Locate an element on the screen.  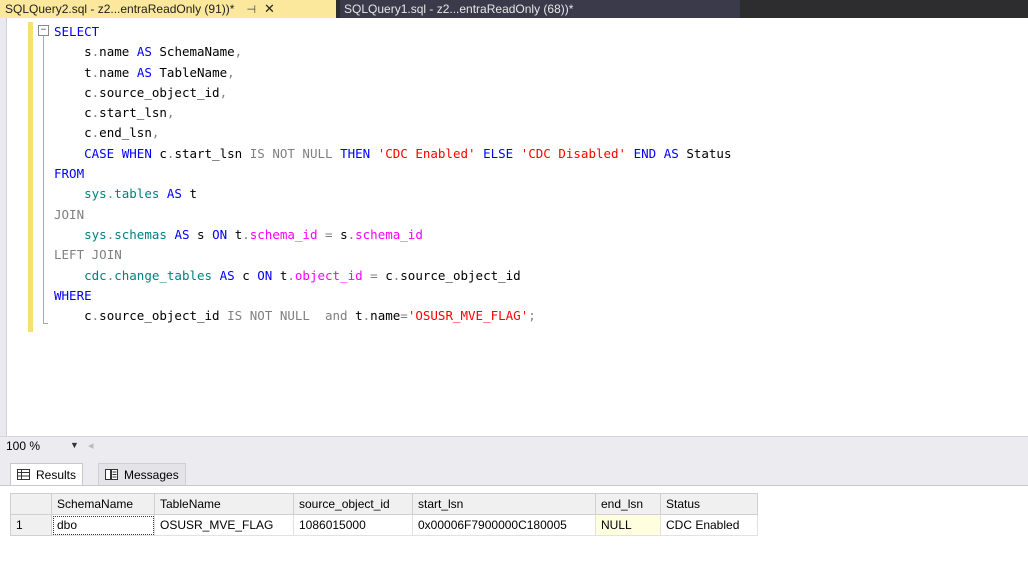
column-header: source_object_id is located at coordinates (353, 504).